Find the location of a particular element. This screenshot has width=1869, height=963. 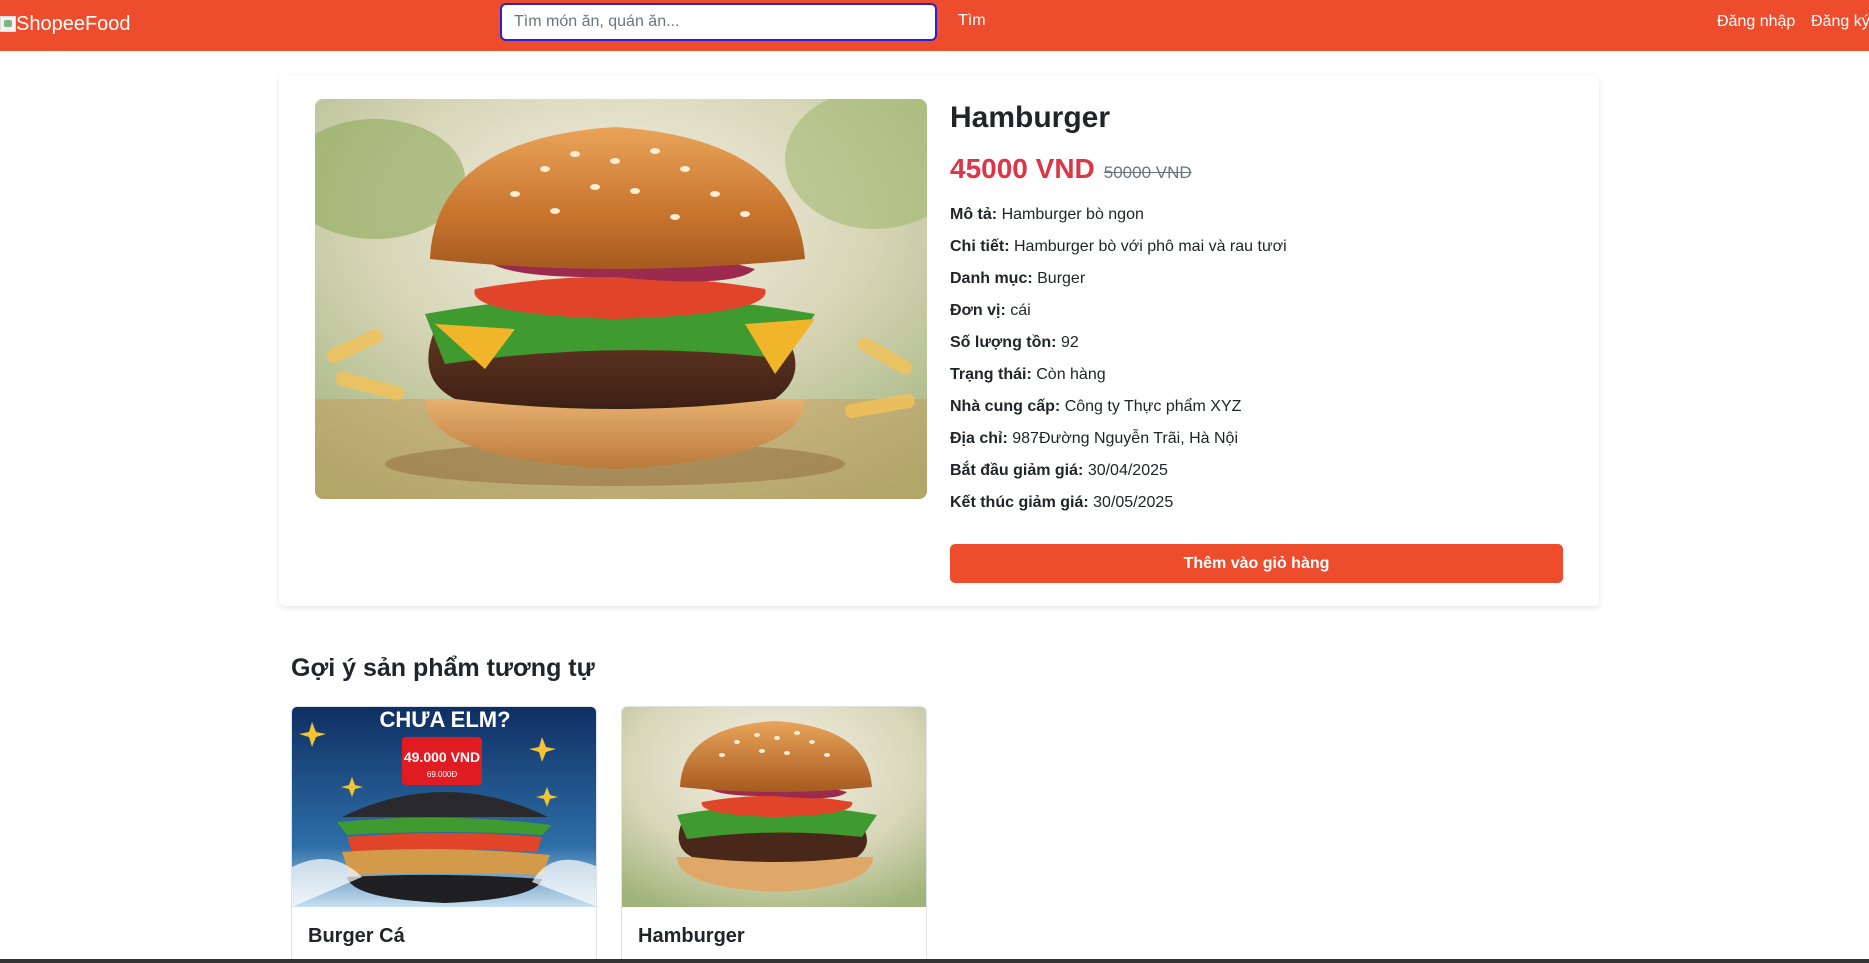

product-details: Hamburger 45000 VND 50000 VND Mô tả is located at coordinates (1256, 309).